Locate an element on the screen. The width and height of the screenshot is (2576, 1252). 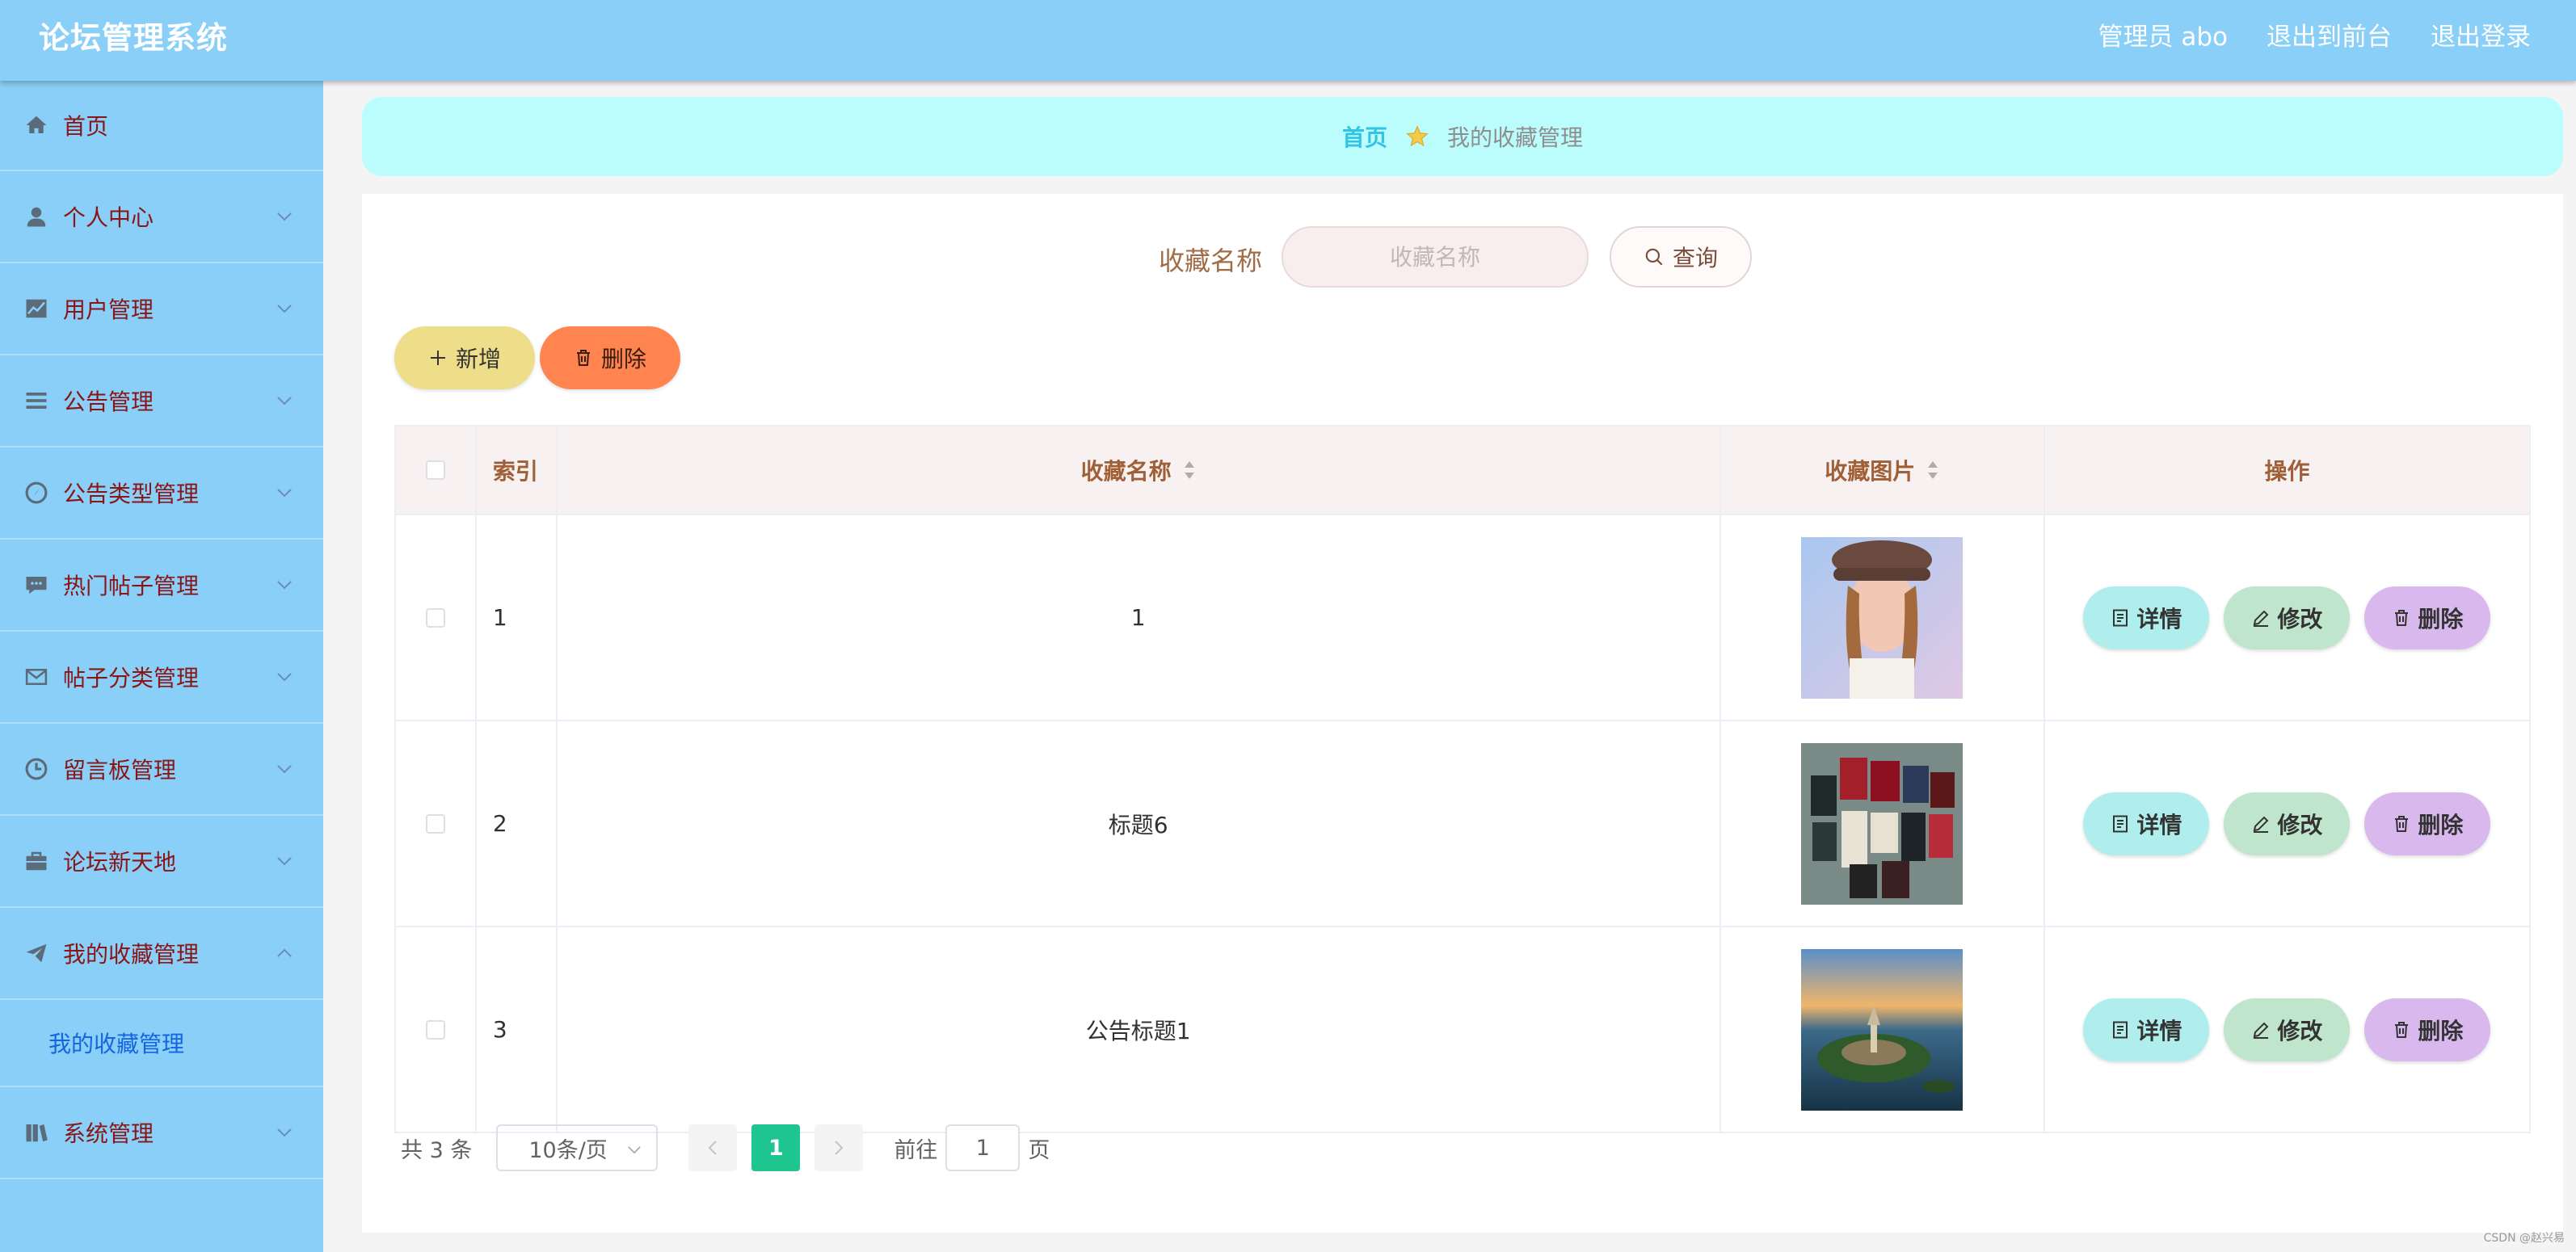
column-header-image: 收藏图片 is located at coordinates (1883, 470).